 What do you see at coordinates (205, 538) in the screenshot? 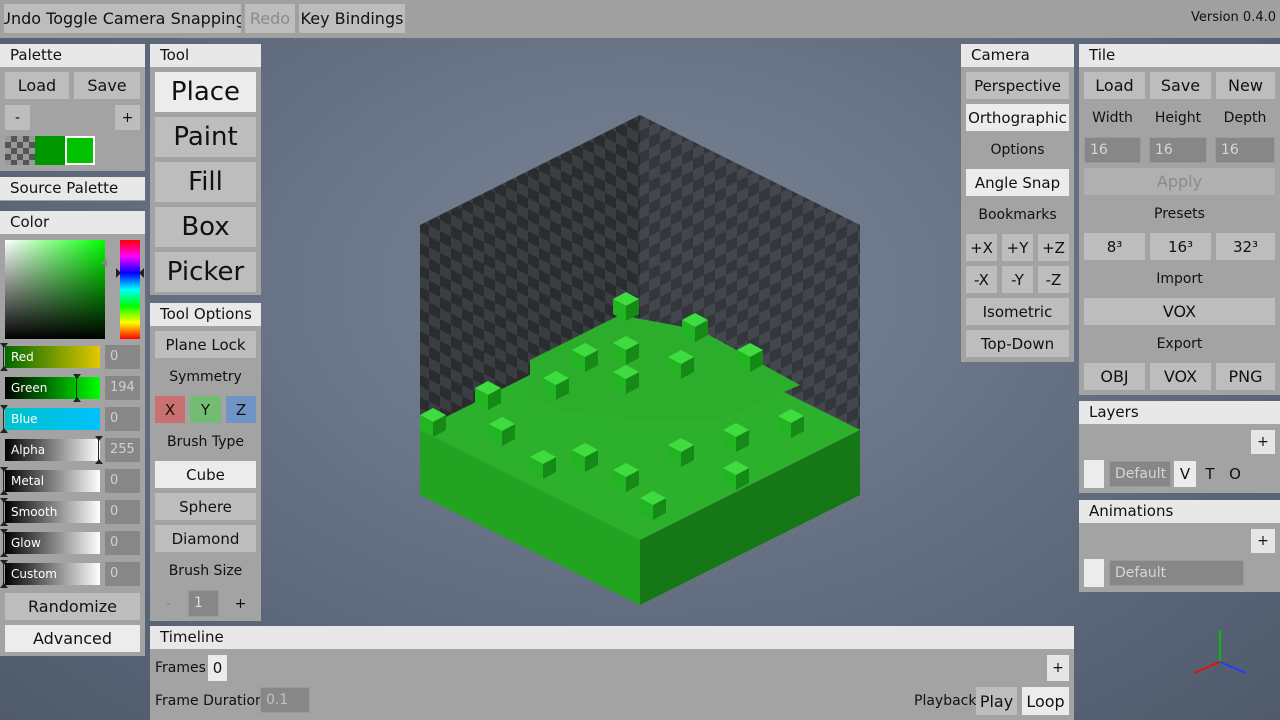
I see `brush-diamond-button: Diamond` at bounding box center [205, 538].